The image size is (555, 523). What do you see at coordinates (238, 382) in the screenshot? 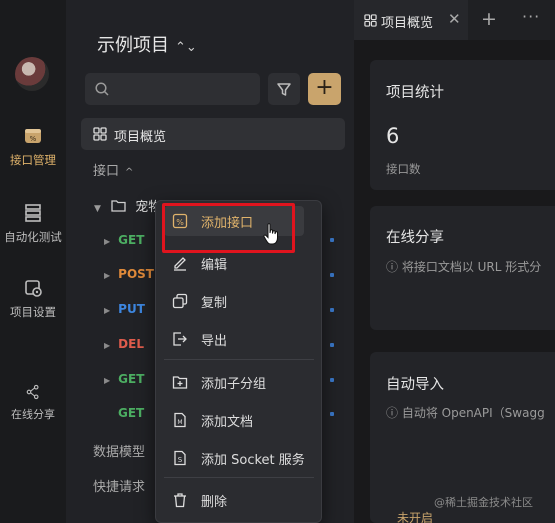
I see `menu-item-add-subgroup: 添加子分组` at bounding box center [238, 382].